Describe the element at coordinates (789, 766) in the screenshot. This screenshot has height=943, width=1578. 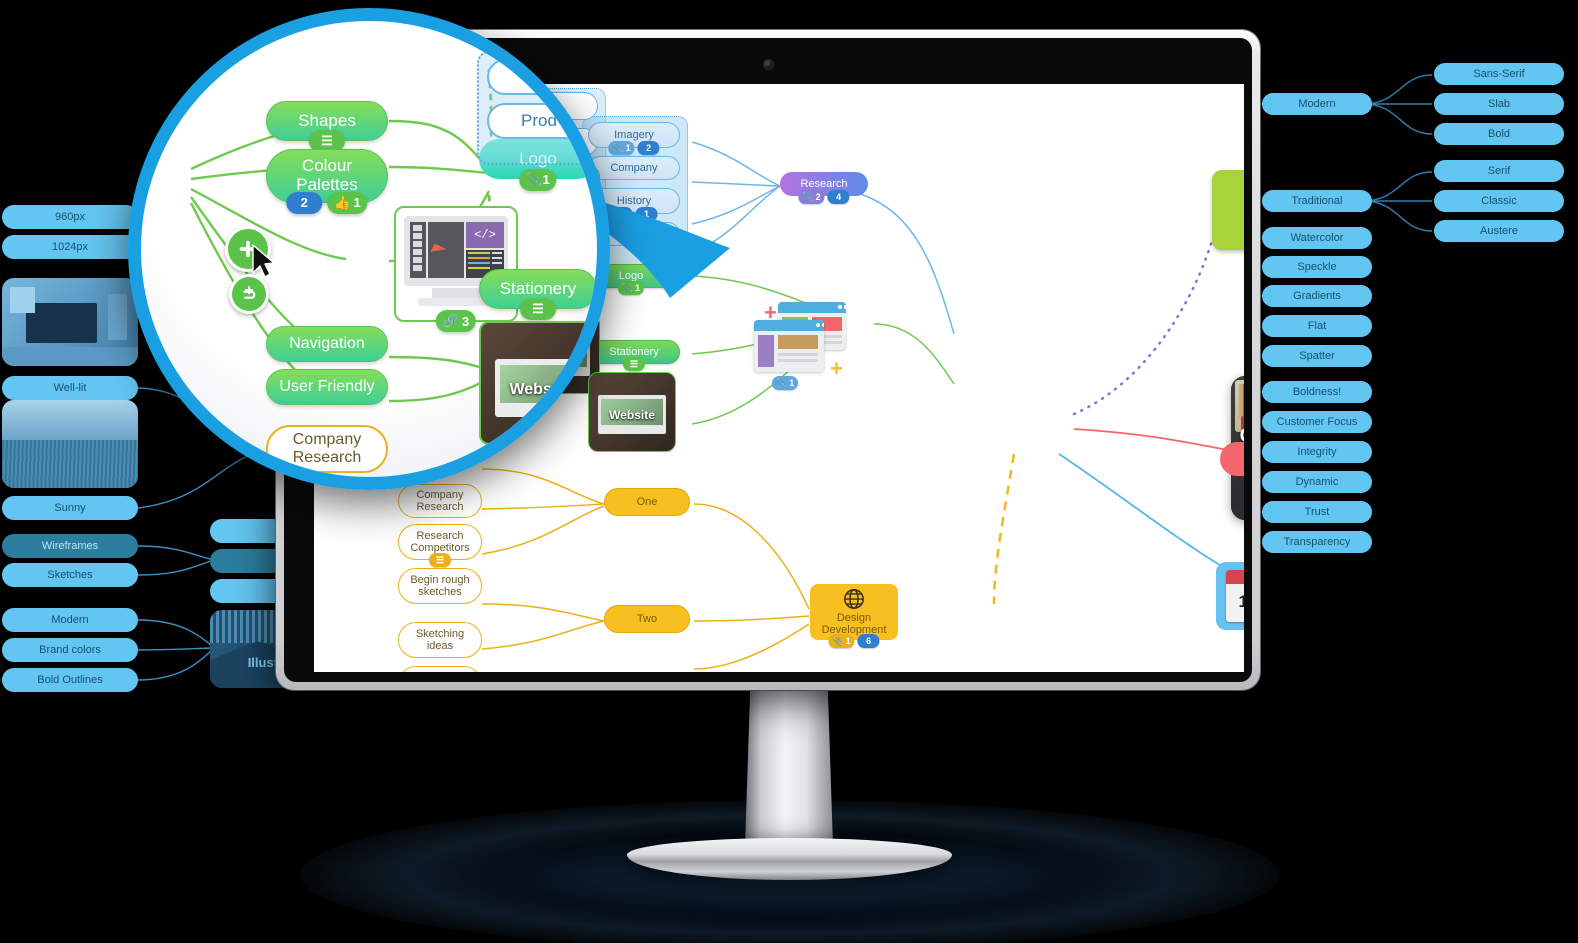
I see `monitor-neck` at that location.